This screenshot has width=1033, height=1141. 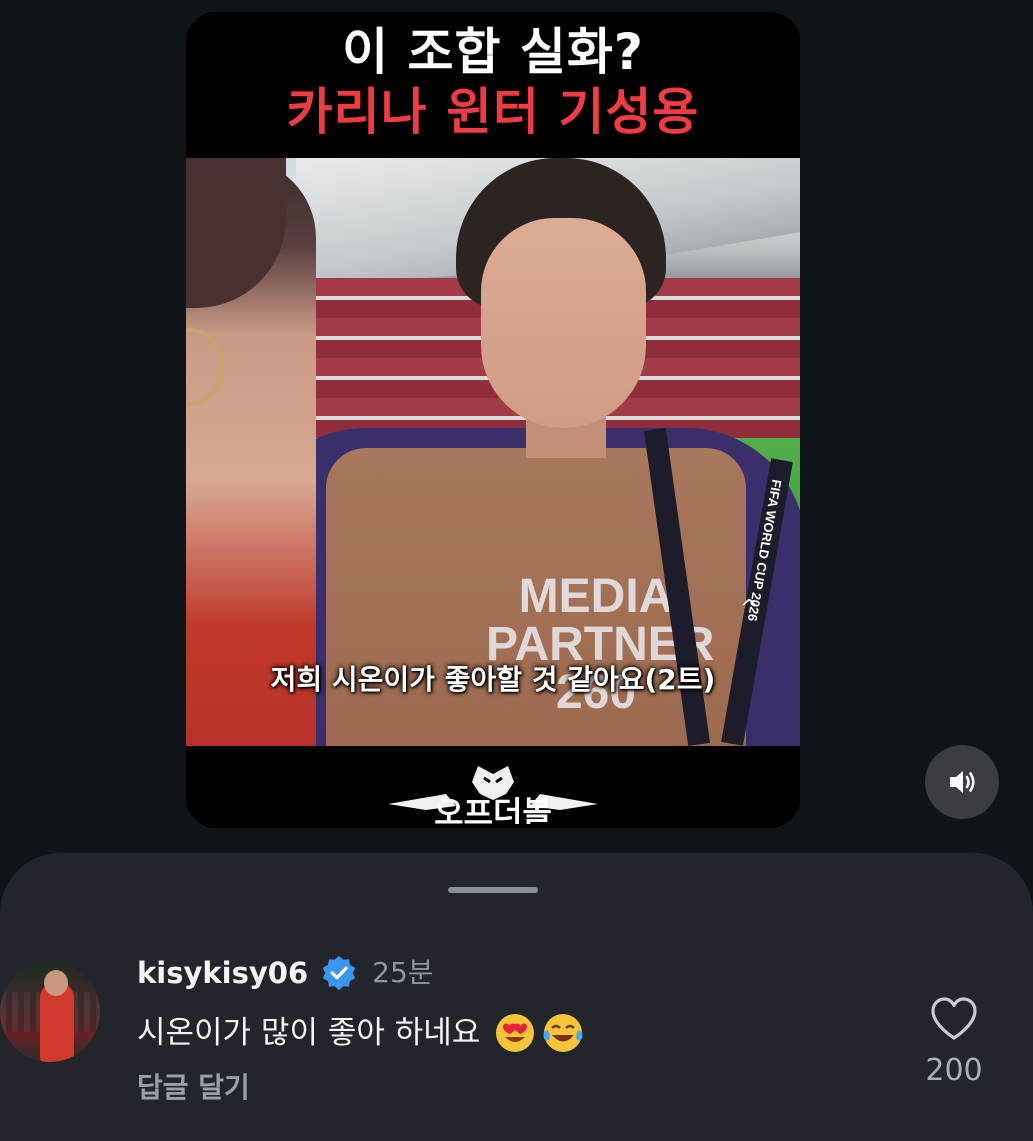 What do you see at coordinates (50, 1012) in the screenshot?
I see `avatar` at bounding box center [50, 1012].